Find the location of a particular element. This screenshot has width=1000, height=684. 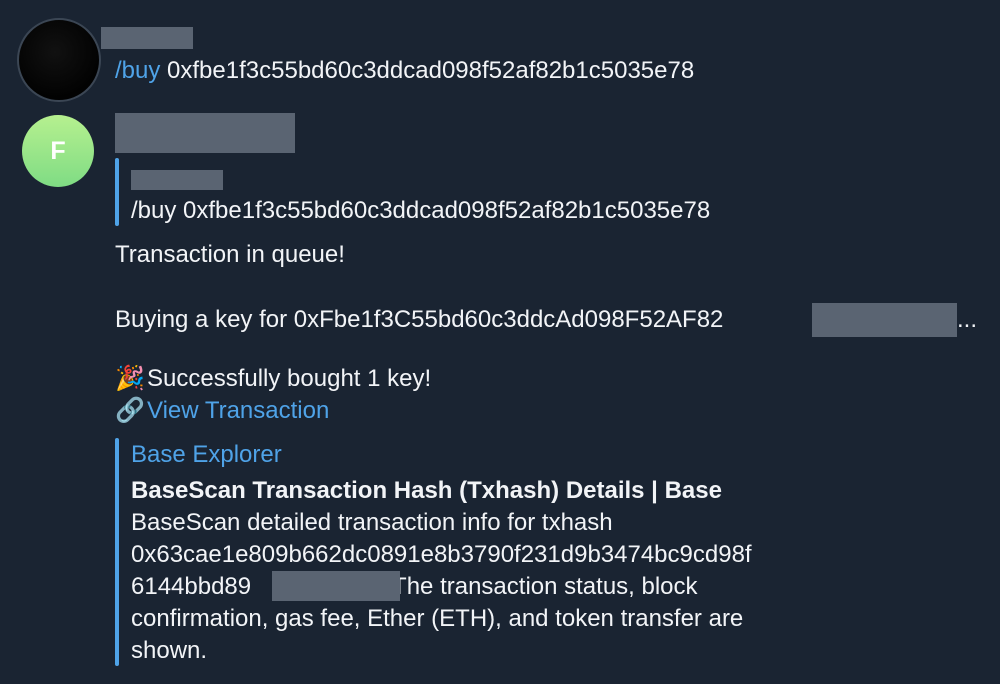

redacted-address-part is located at coordinates (884, 320).